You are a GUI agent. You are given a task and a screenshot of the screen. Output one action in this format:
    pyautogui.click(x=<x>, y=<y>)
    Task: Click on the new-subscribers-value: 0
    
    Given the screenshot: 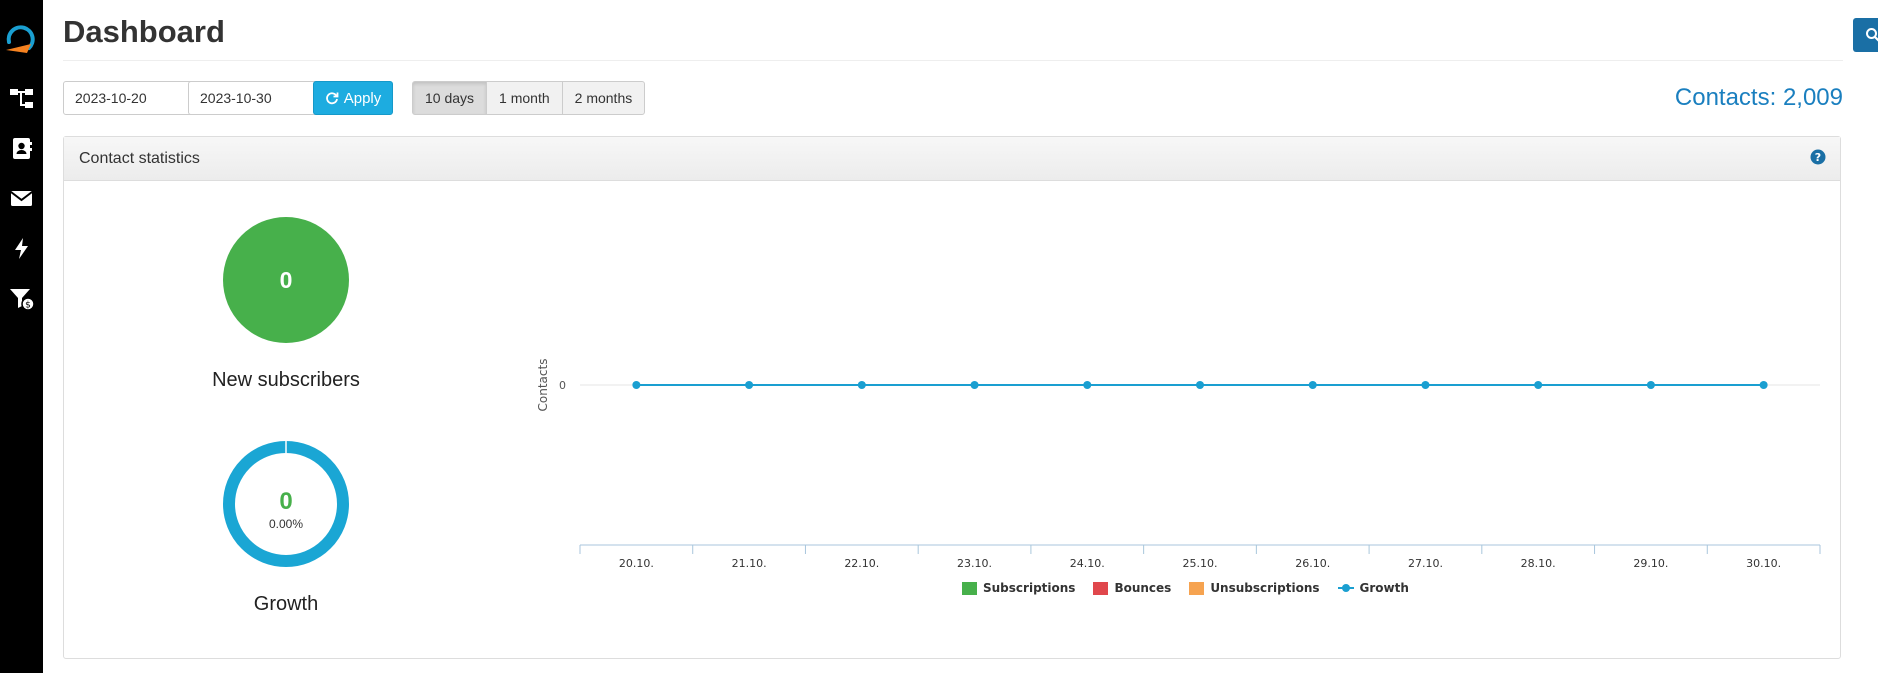 What is the action you would take?
    pyautogui.click(x=286, y=279)
    